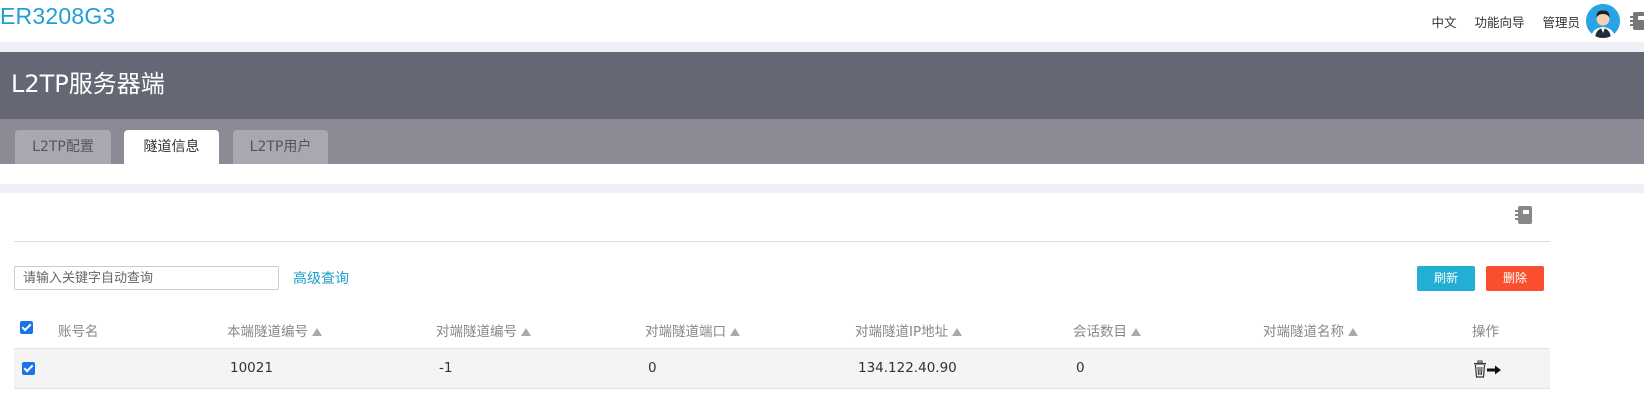  What do you see at coordinates (822, 21) in the screenshot?
I see `top-bar: ER3208G3 中文 功能向导 管理员` at bounding box center [822, 21].